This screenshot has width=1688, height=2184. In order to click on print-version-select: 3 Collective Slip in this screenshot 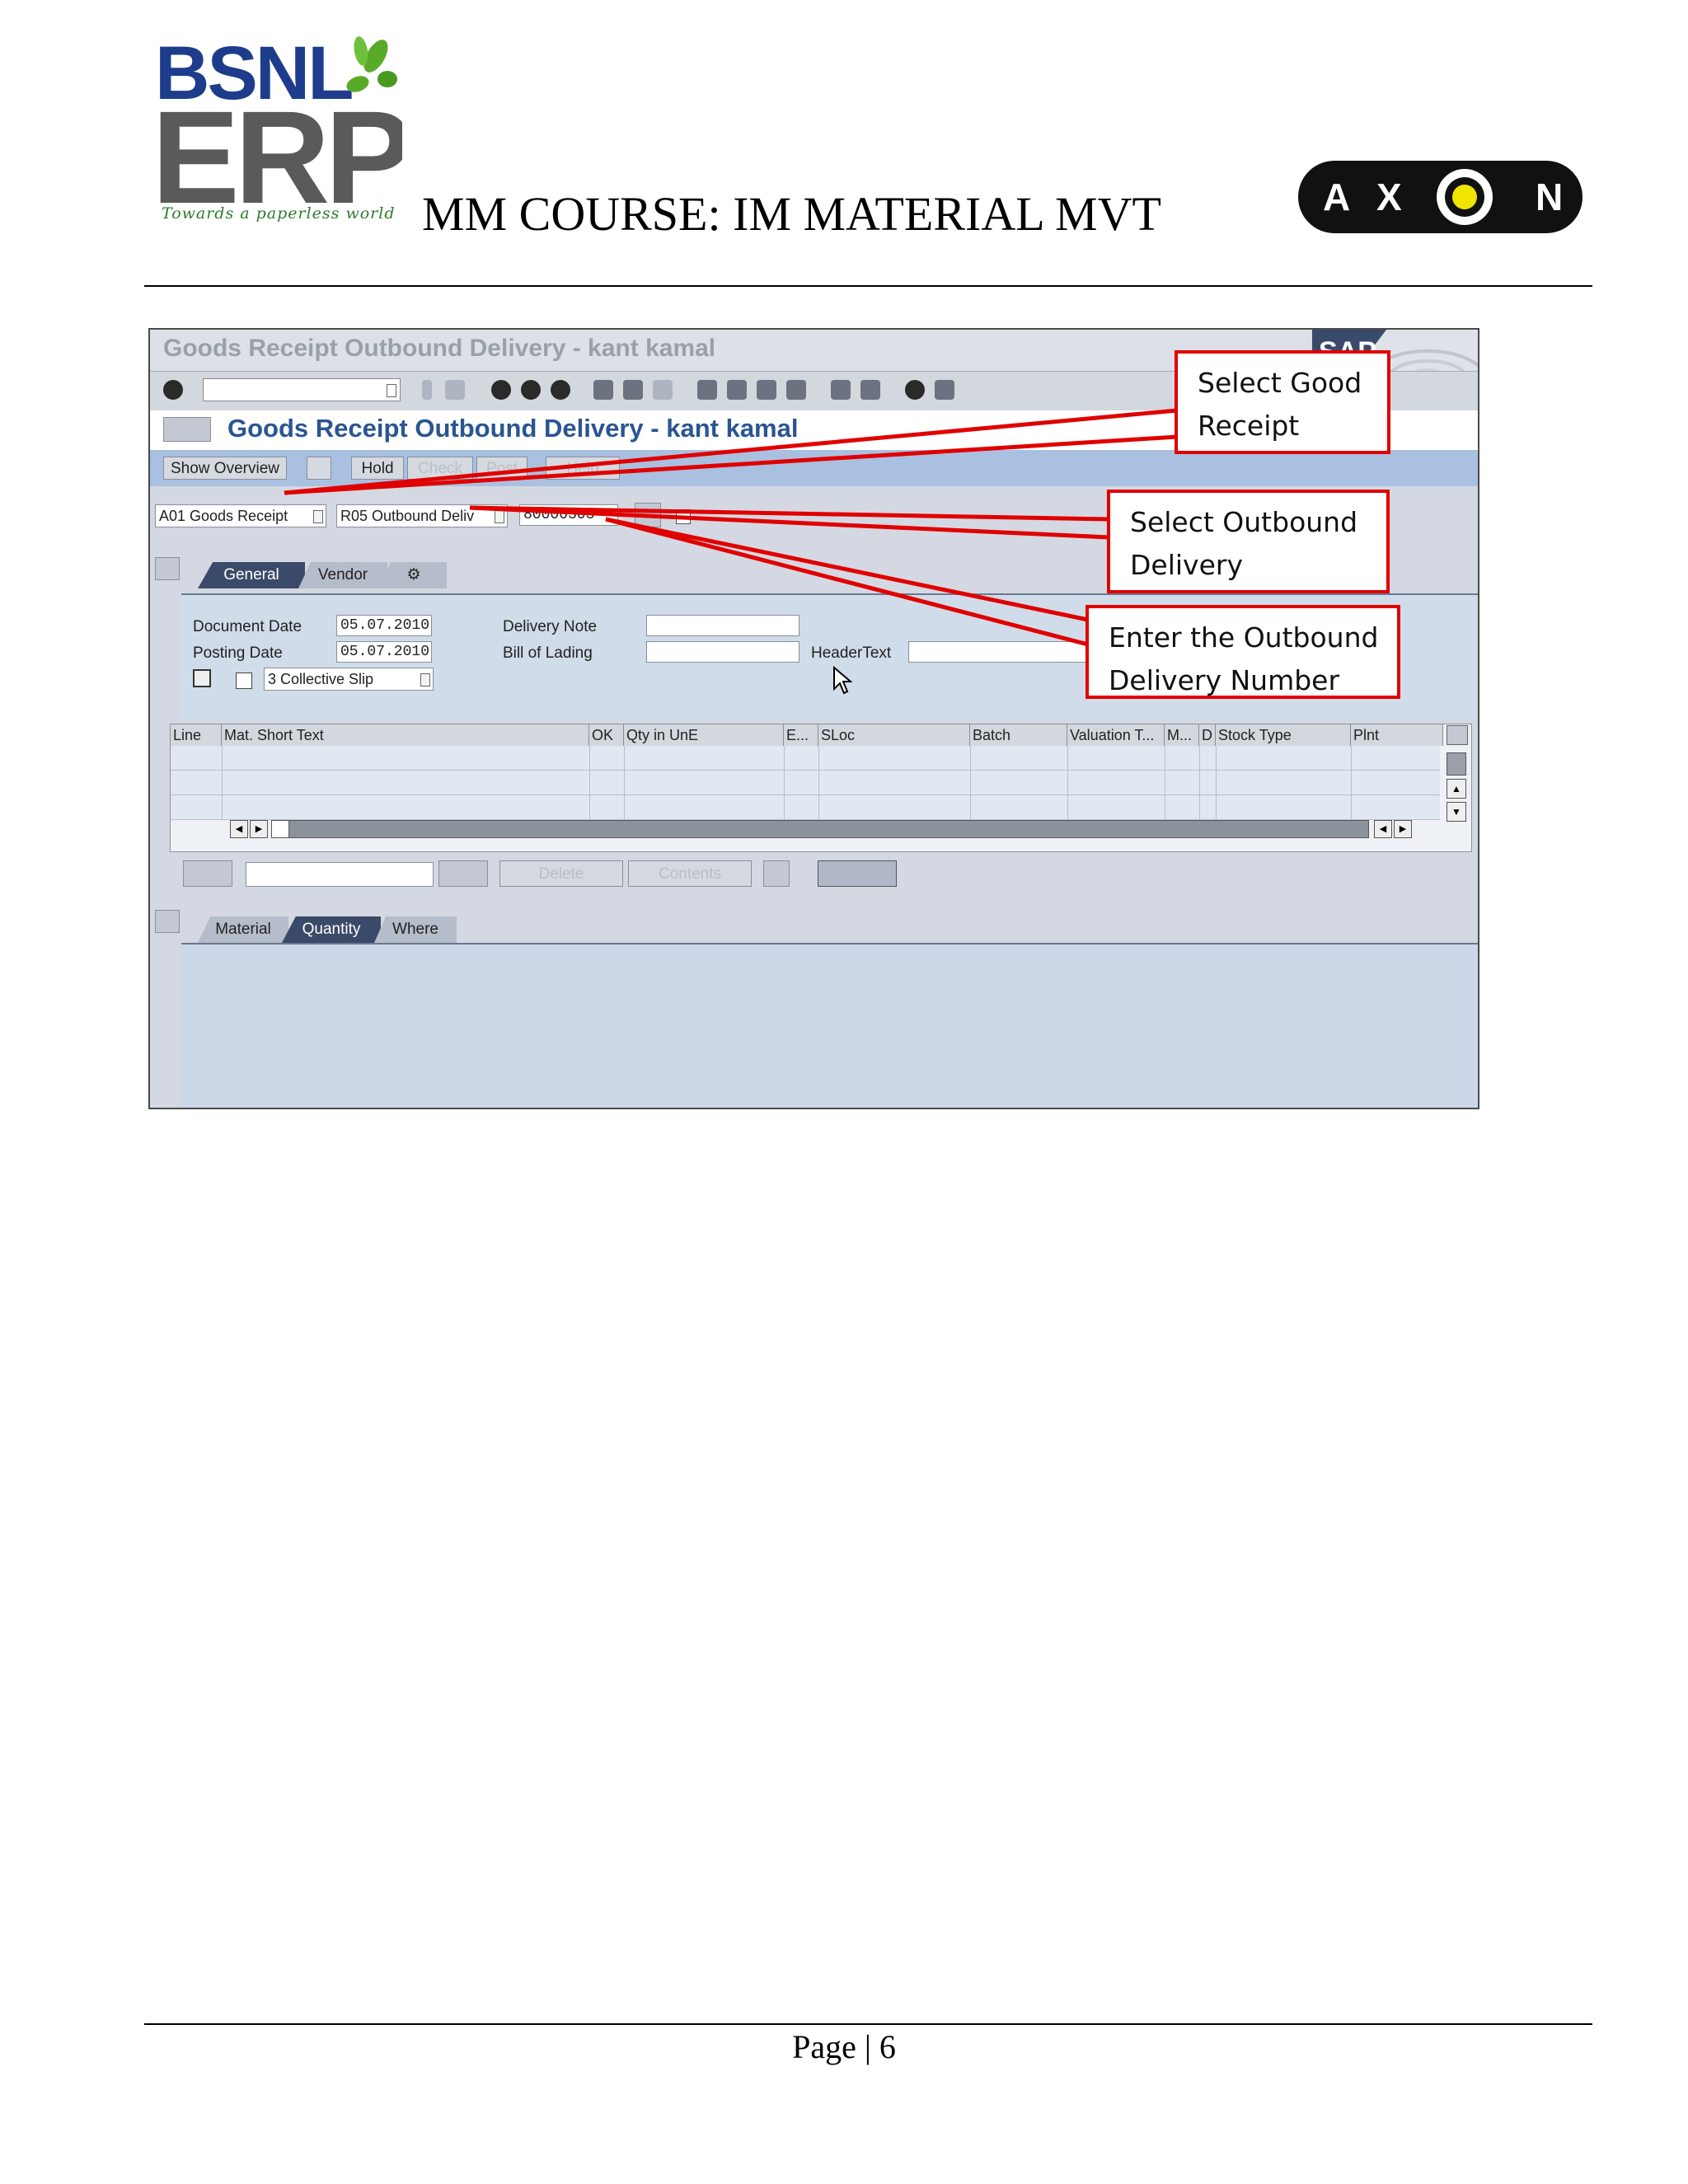, I will do `click(349, 679)`.